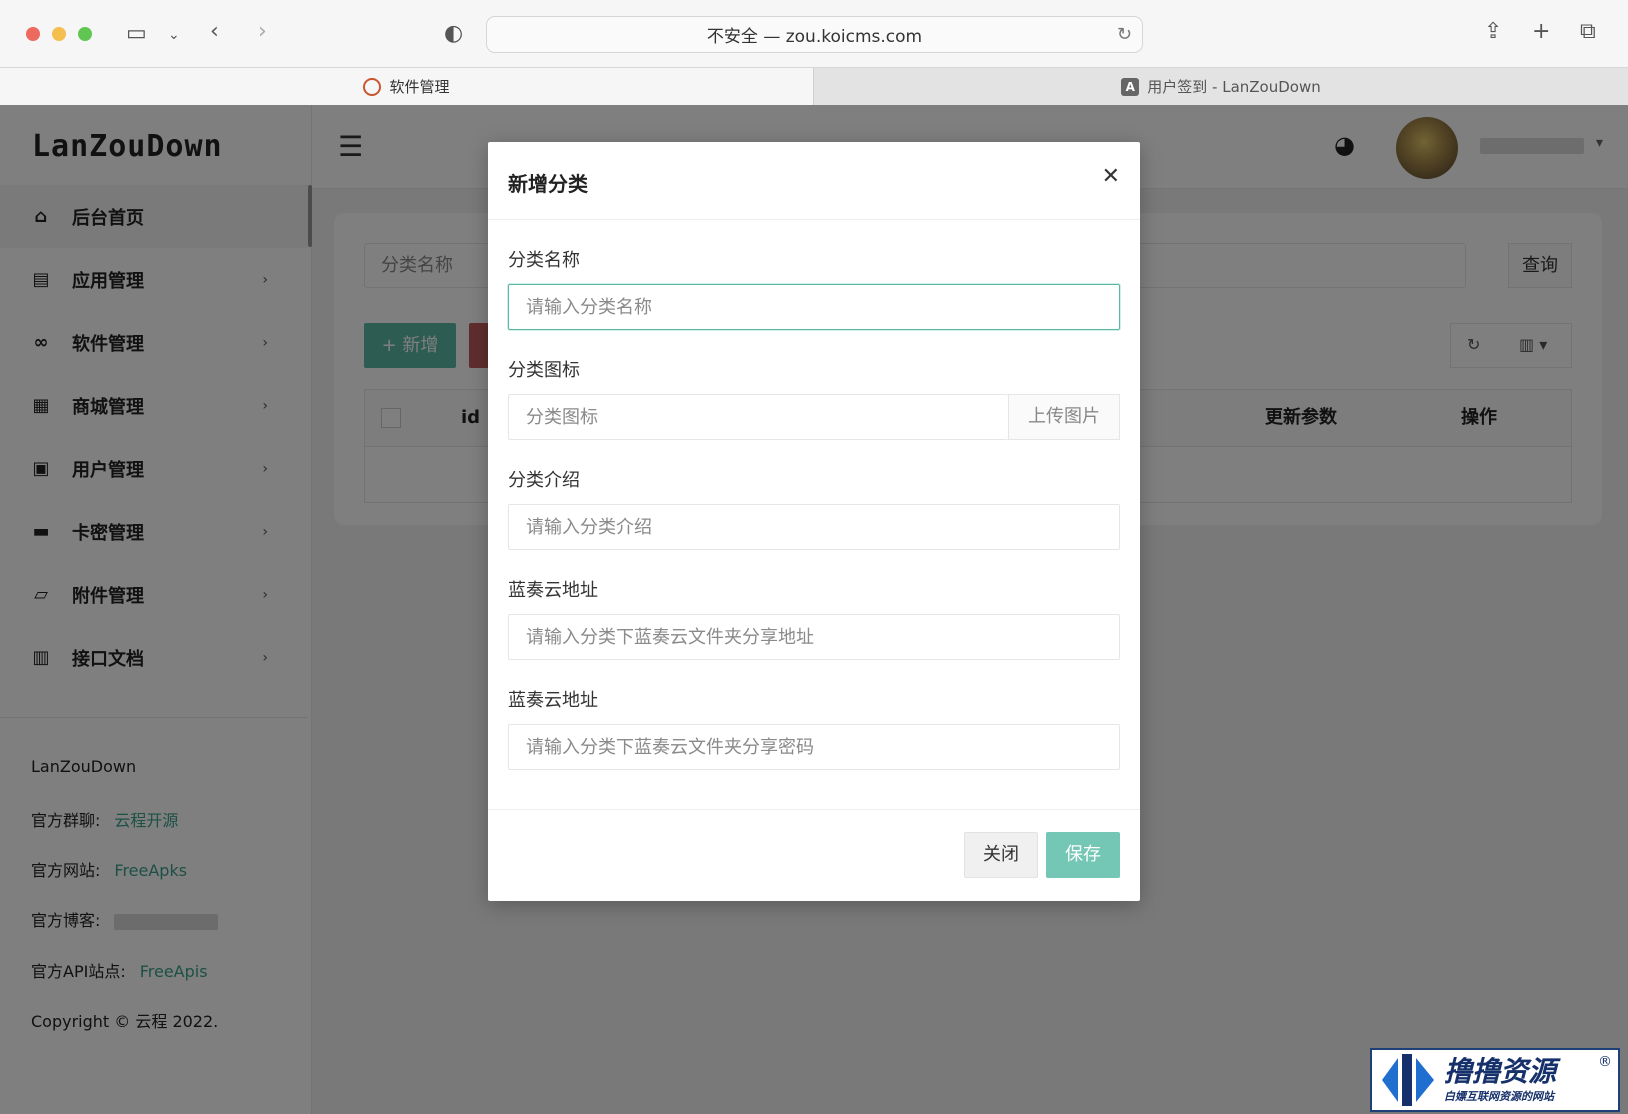 Image resolution: width=1628 pixels, height=1114 pixels. What do you see at coordinates (814, 181) in the screenshot?
I see `modal-header: 新增分类 ✕` at bounding box center [814, 181].